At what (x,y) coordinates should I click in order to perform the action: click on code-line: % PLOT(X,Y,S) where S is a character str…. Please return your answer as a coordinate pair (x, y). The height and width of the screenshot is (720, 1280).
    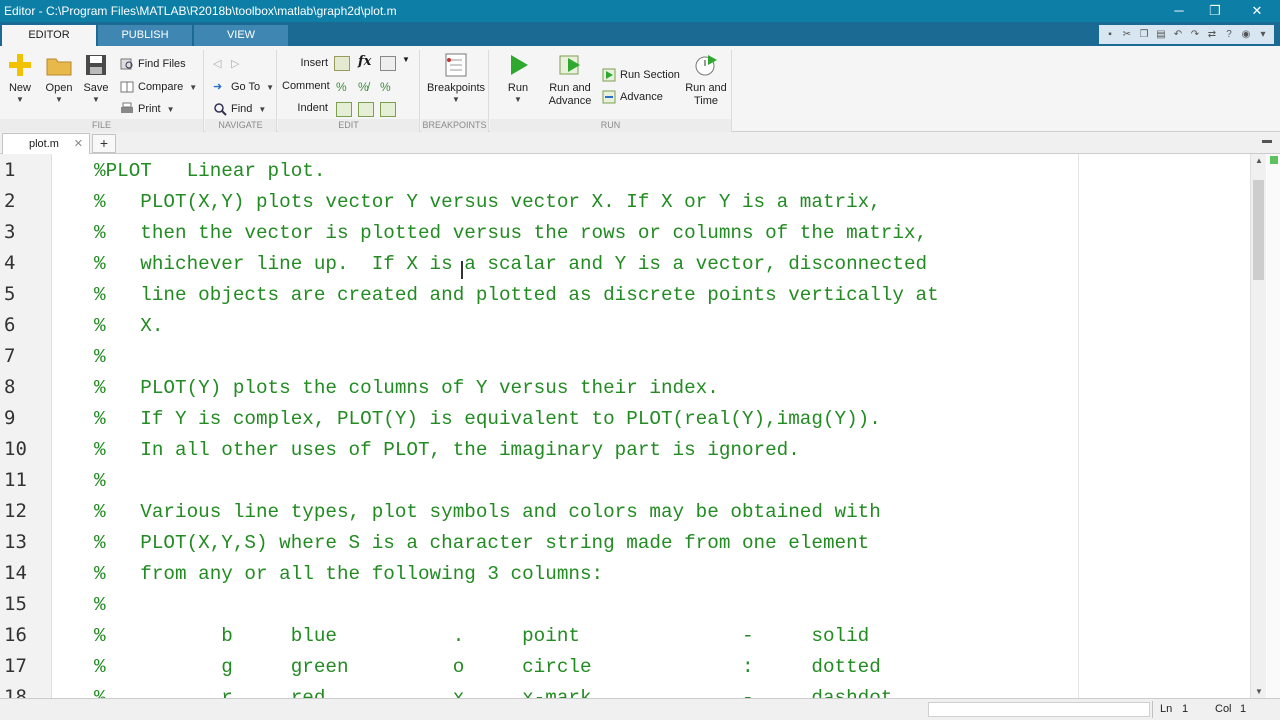
    Looking at the image, I should click on (481, 543).